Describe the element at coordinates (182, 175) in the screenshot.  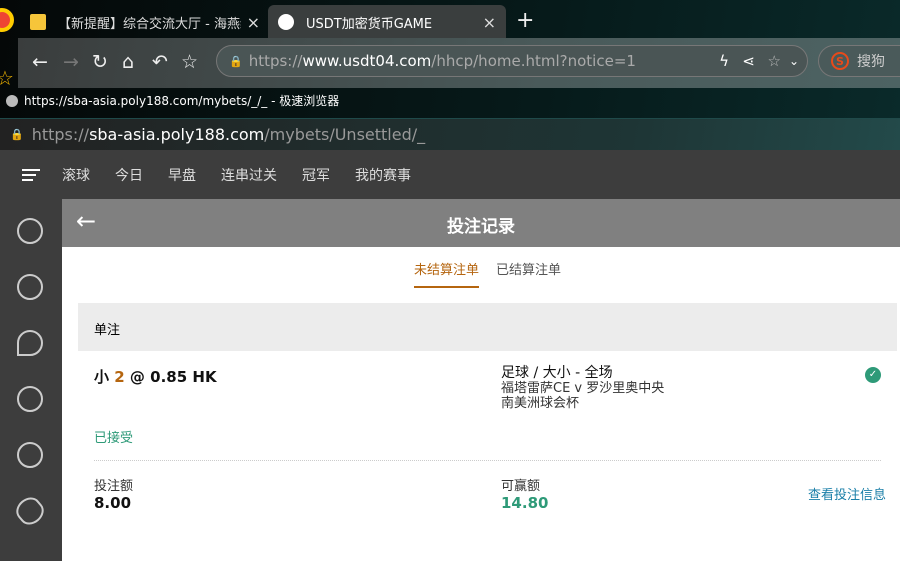
I see `nav-early: 早盘` at that location.